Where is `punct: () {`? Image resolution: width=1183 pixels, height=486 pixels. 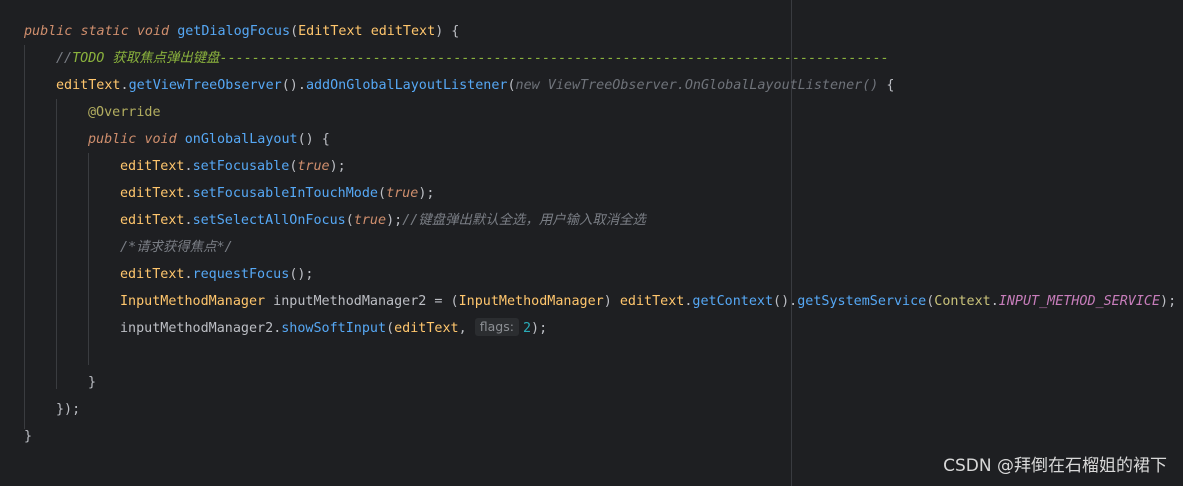 punct: () { is located at coordinates (313, 139).